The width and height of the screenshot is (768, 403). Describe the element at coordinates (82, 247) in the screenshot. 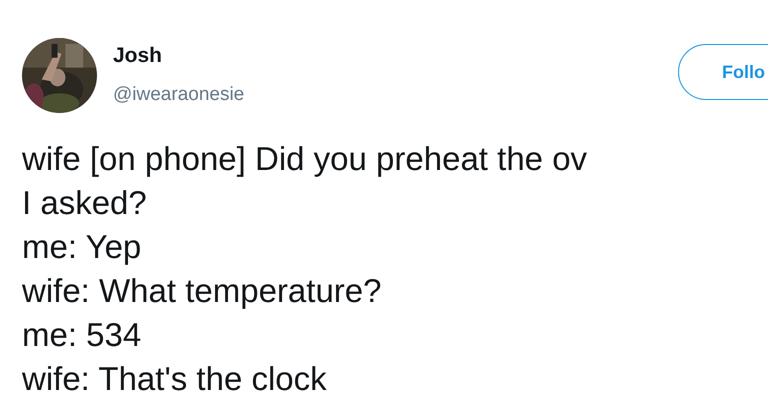

I see `tweet-text-line: me: Yep` at that location.